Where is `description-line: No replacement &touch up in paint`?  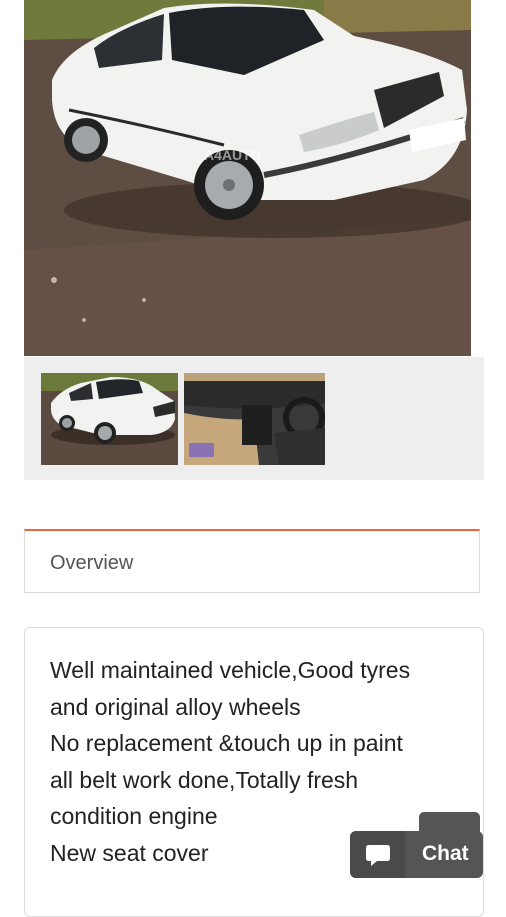
description-line: No replacement &touch up in paint is located at coordinates (226, 743).